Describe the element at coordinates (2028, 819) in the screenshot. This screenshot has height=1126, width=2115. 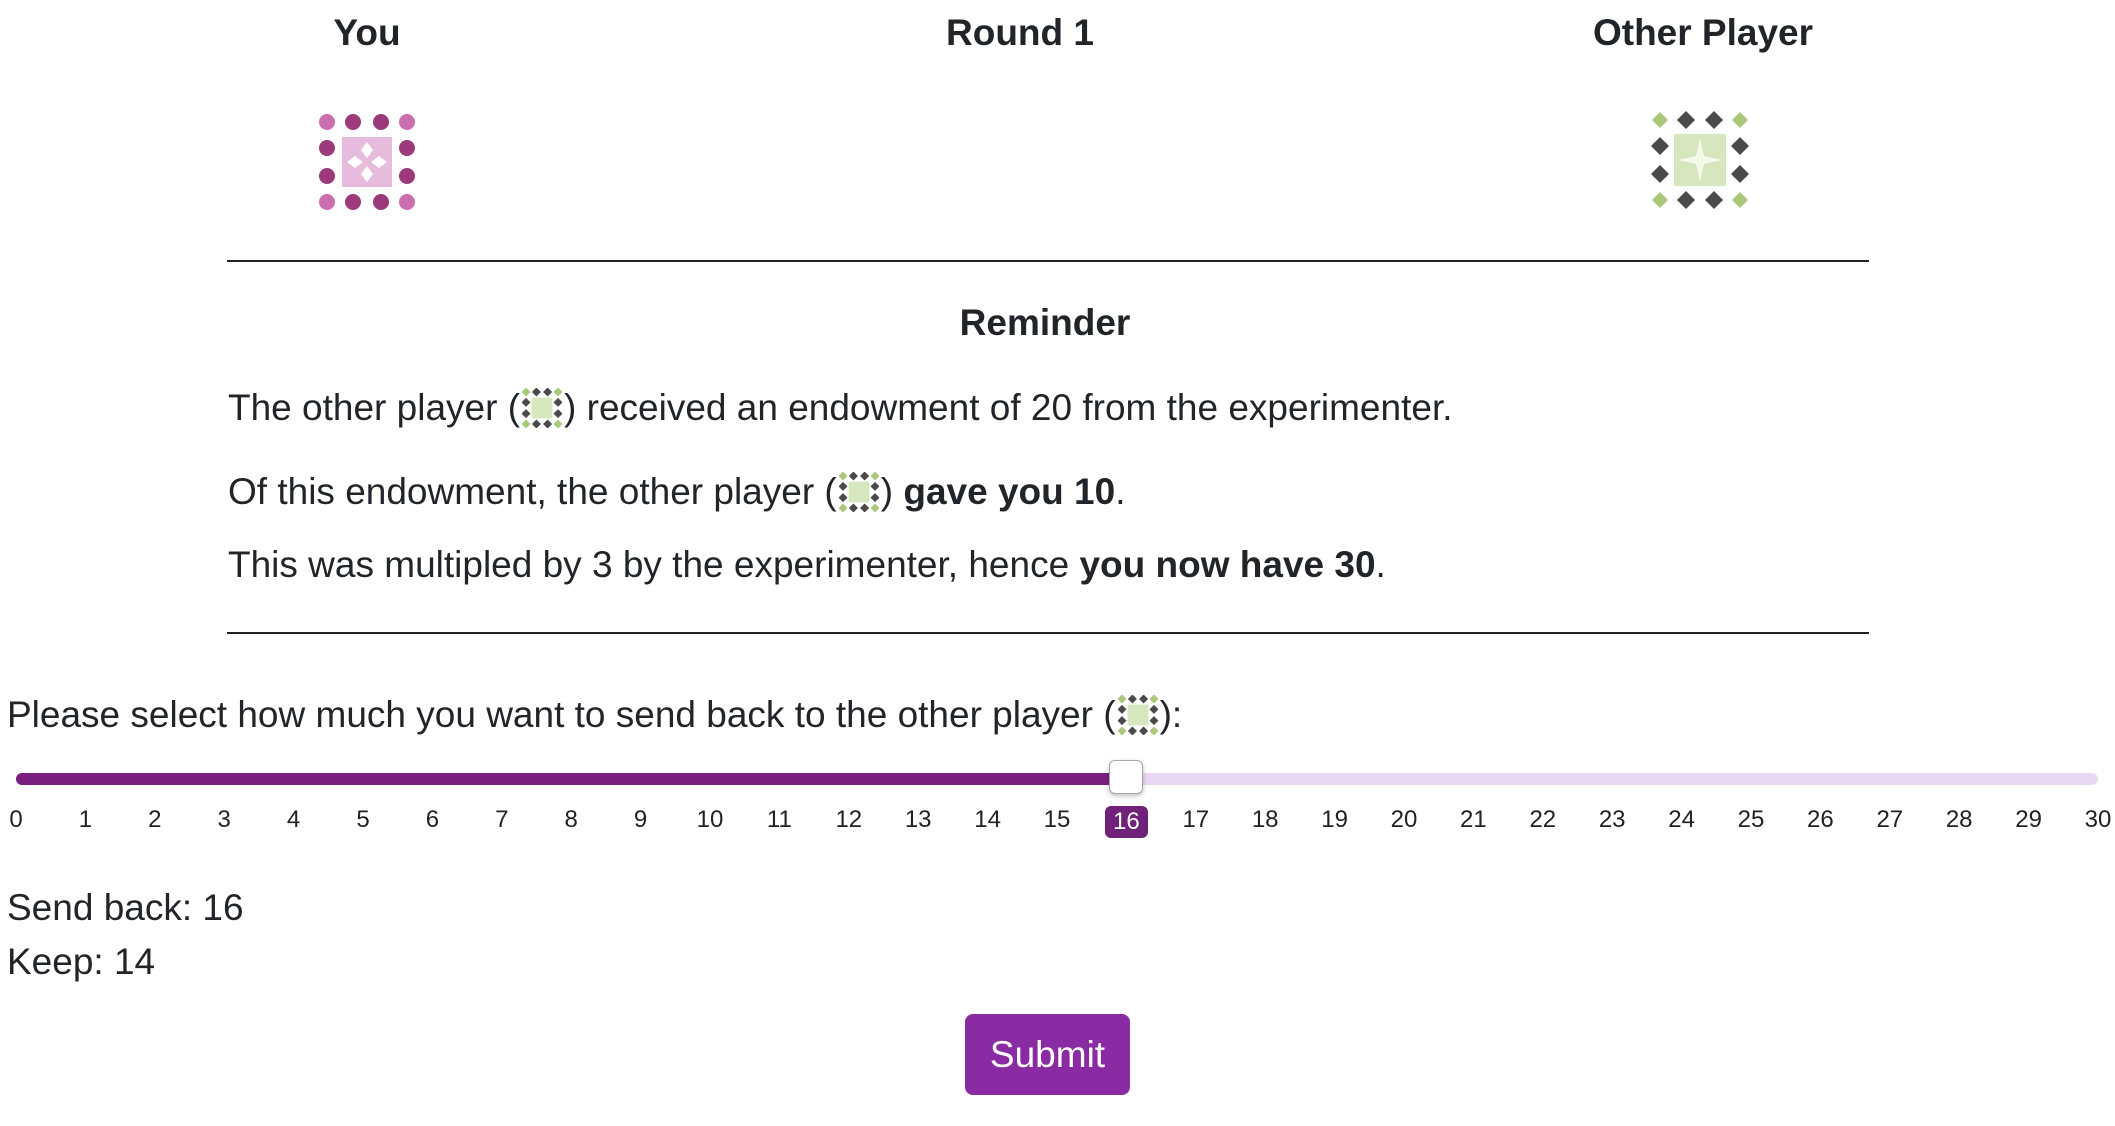
I see `slider-tick-label: 29` at that location.